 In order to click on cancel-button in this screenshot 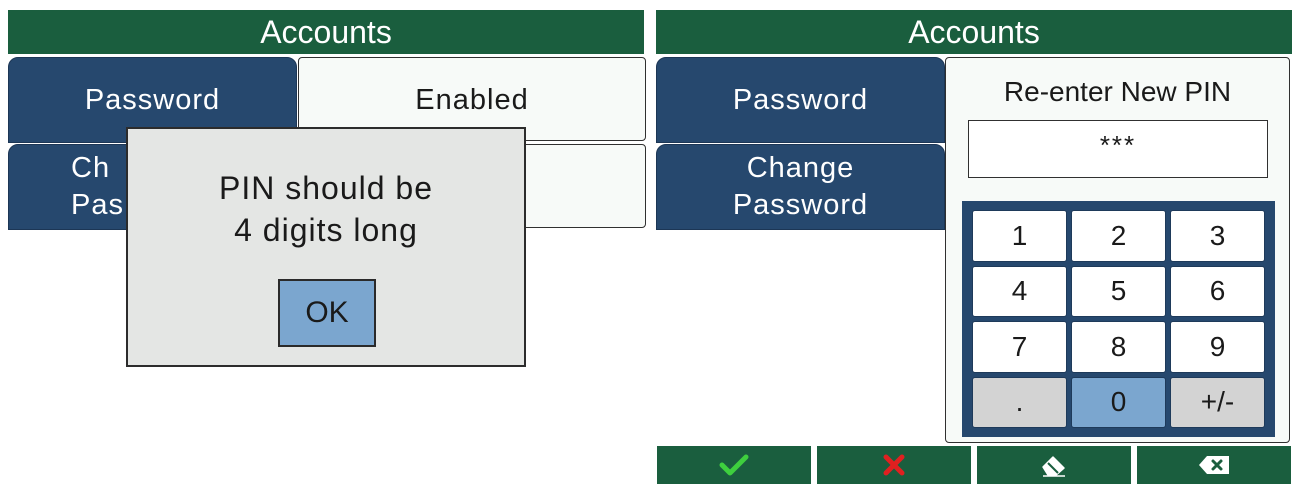, I will do `click(894, 465)`.